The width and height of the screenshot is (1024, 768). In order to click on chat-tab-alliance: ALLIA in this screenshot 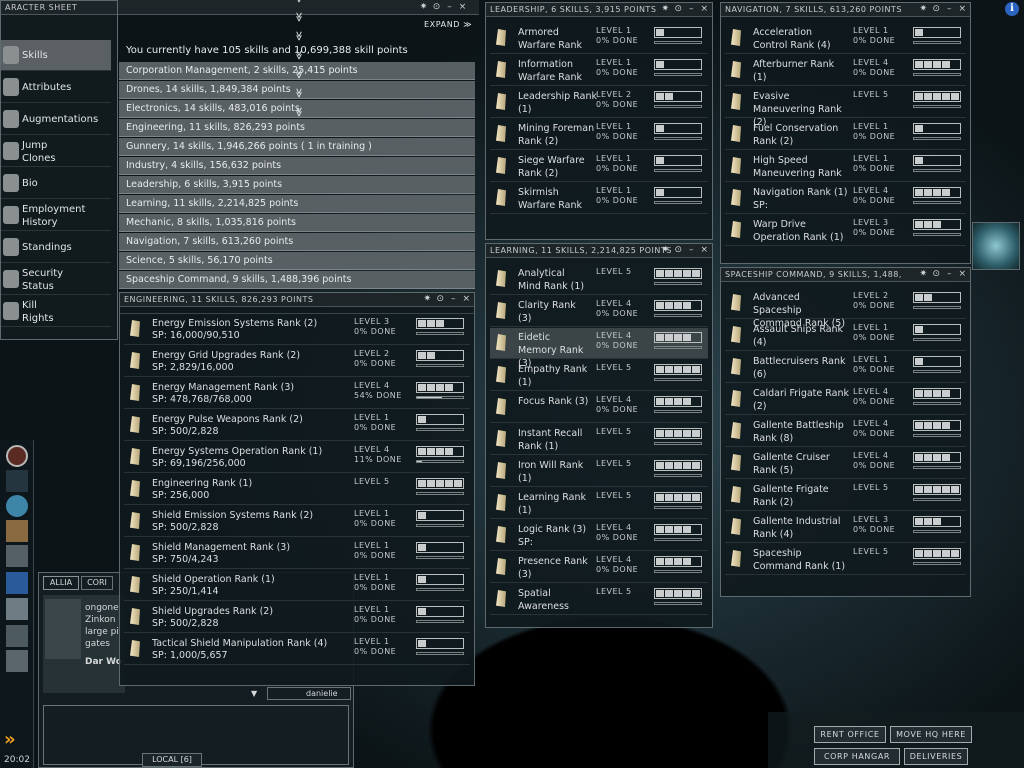, I will do `click(61, 583)`.